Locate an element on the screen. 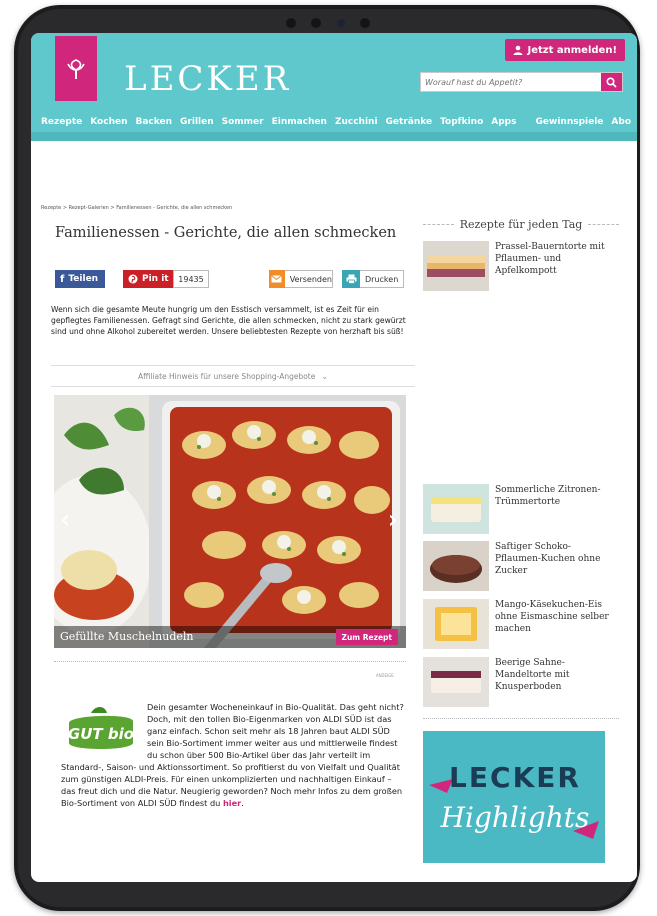  svg-text: LECKER is located at coordinates (515, 777).